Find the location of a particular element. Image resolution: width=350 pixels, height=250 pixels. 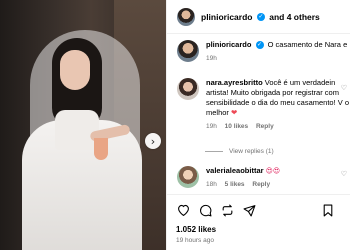

caption-time: 19h is located at coordinates (211, 58).